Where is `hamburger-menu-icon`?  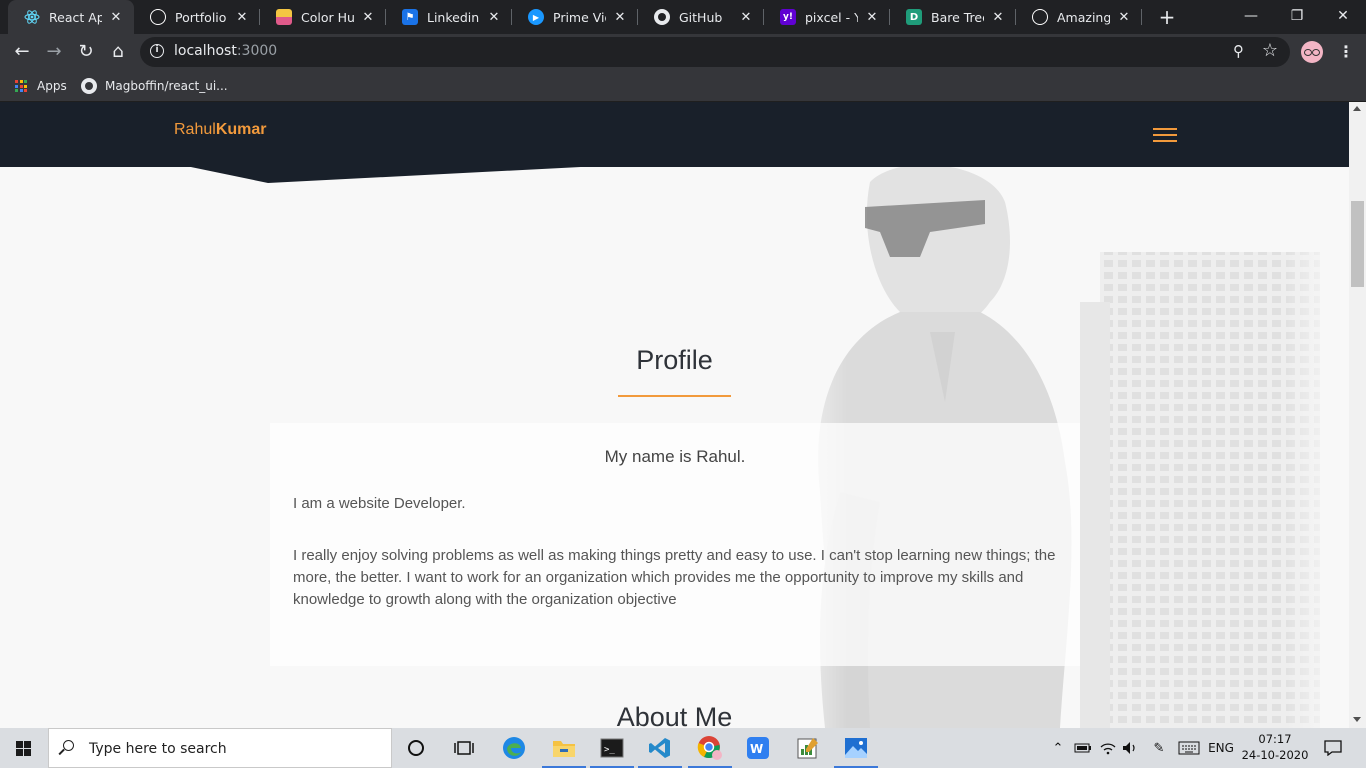 hamburger-menu-icon is located at coordinates (1165, 135).